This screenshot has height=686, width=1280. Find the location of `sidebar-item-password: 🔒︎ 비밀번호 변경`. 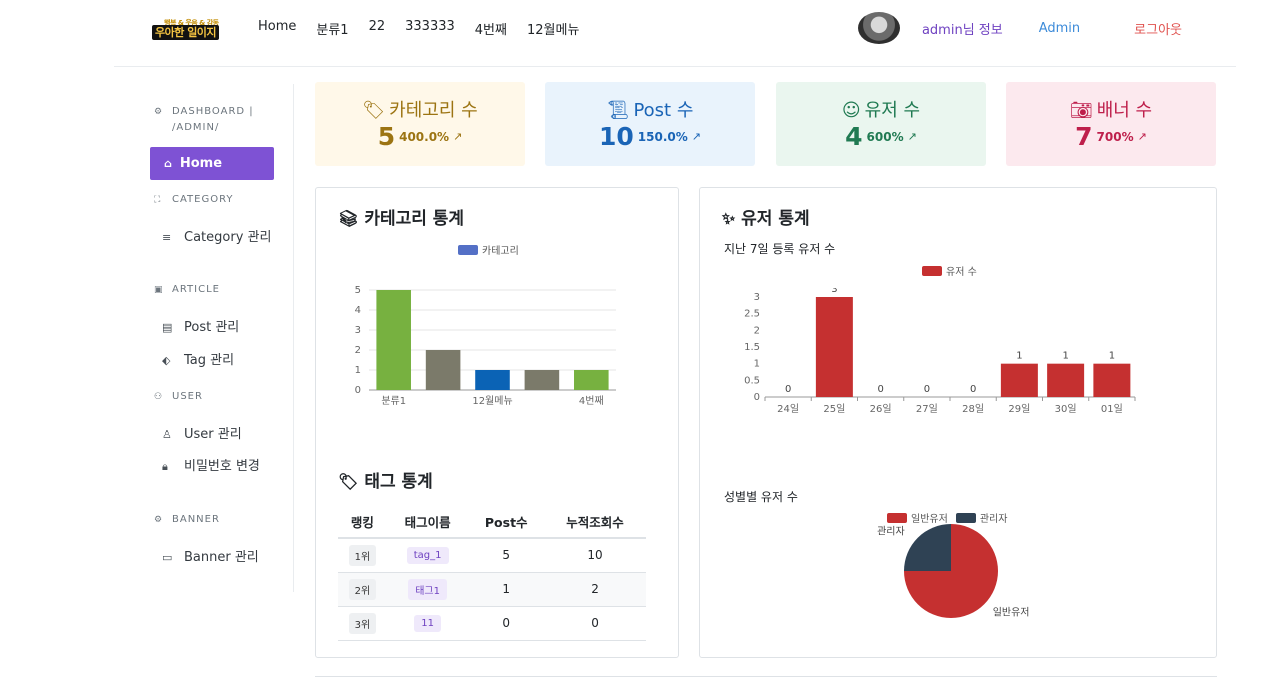

sidebar-item-password: 🔒︎ 비밀번호 변경 is located at coordinates (217, 466).